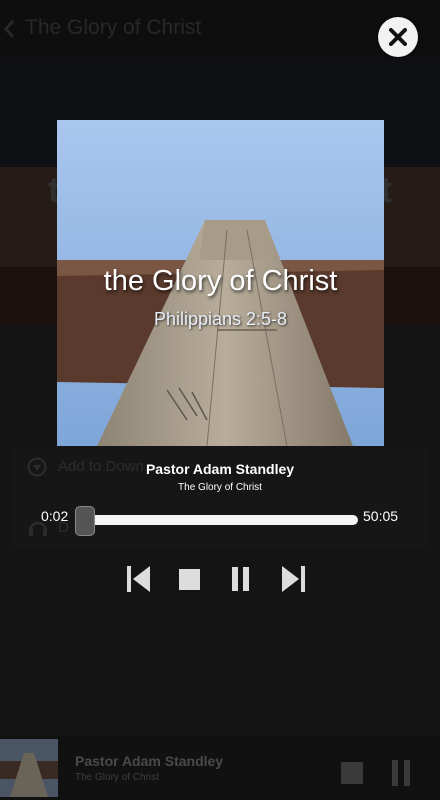 The width and height of the screenshot is (440, 800). Describe the element at coordinates (55, 516) in the screenshot. I see `current-time: 0:02` at that location.